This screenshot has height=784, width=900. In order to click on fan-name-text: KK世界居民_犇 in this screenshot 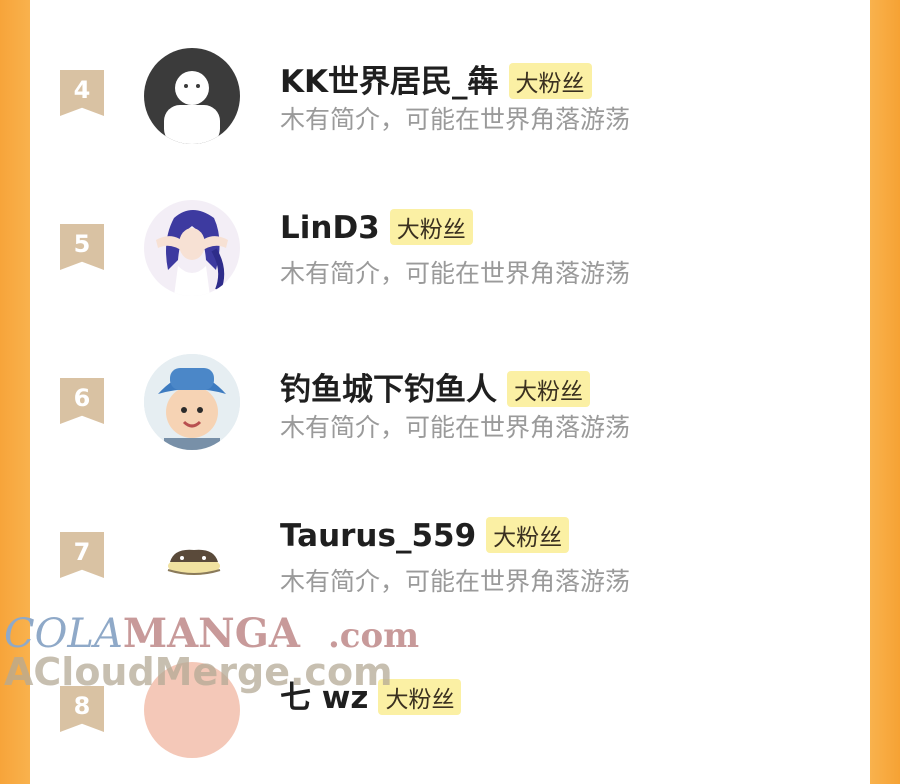, I will do `click(389, 82)`.